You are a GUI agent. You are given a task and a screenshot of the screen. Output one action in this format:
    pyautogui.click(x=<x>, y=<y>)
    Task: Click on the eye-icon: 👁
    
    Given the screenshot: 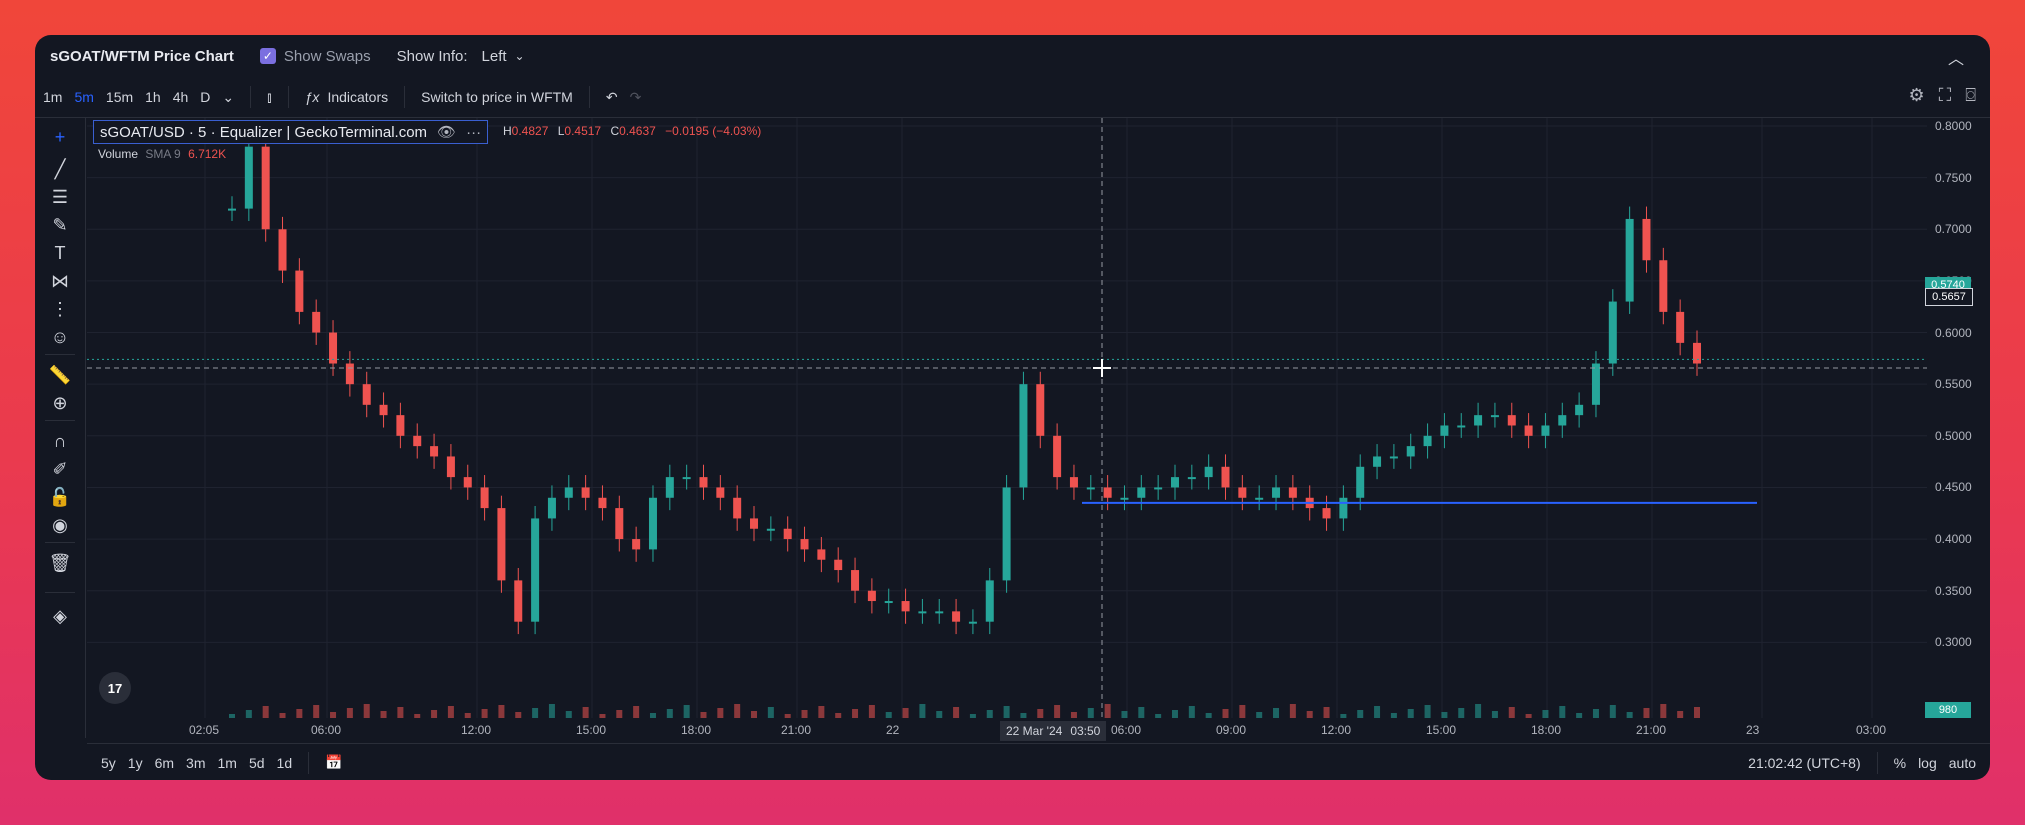 What is the action you would take?
    pyautogui.click(x=446, y=132)
    